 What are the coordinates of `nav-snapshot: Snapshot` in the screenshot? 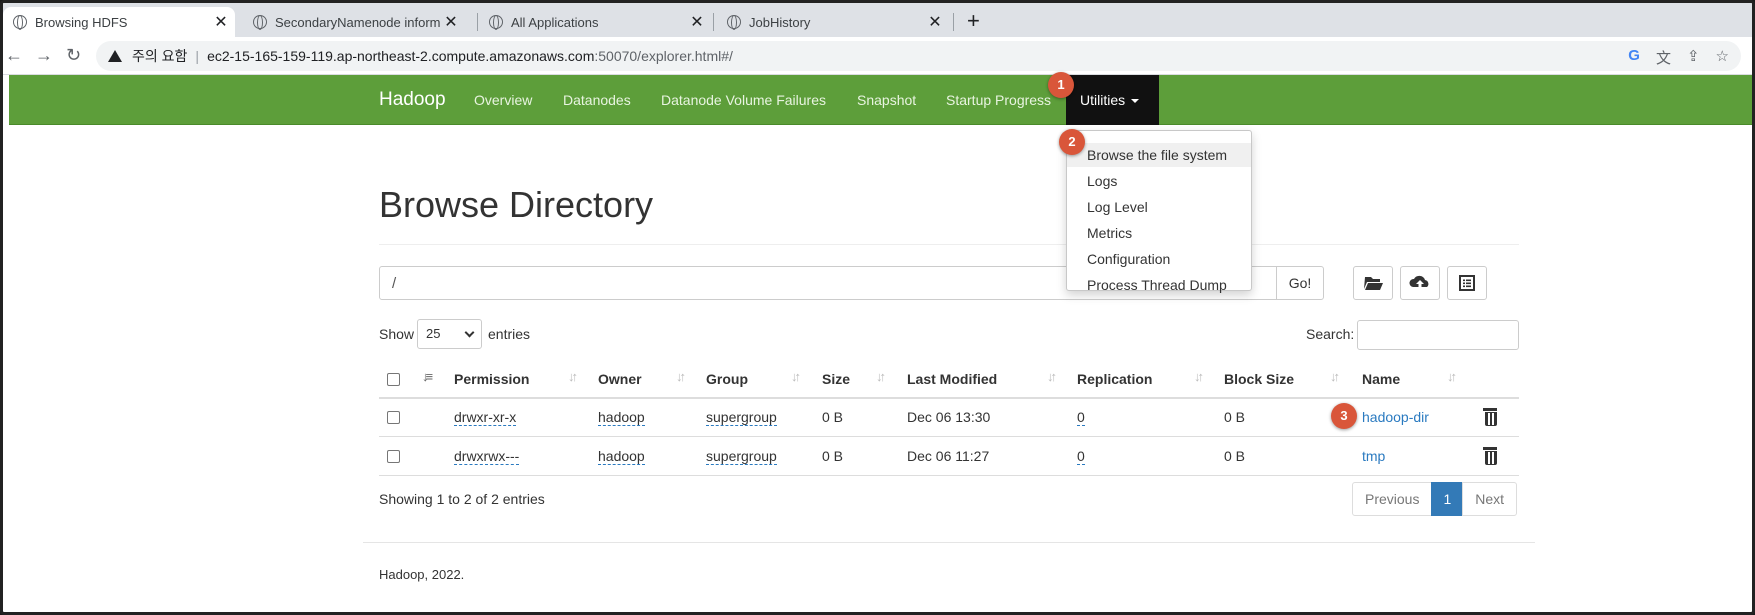 It's located at (886, 100).